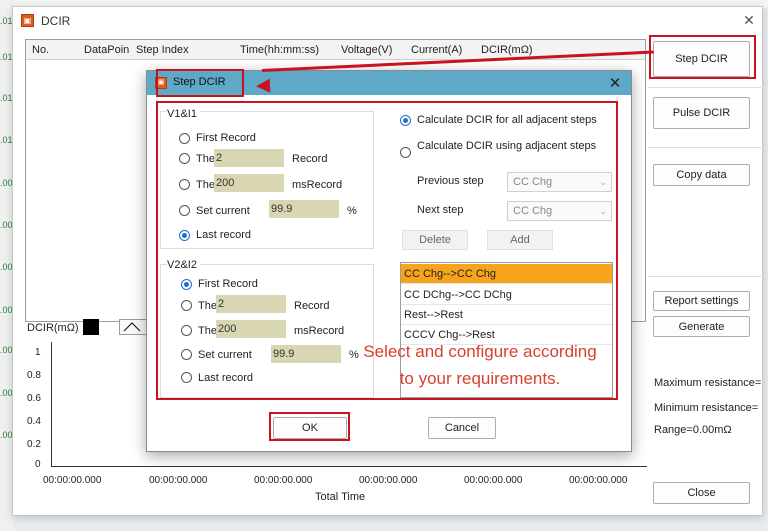 The width and height of the screenshot is (768, 531). I want to click on app-icon: ▣, so click(27, 20).